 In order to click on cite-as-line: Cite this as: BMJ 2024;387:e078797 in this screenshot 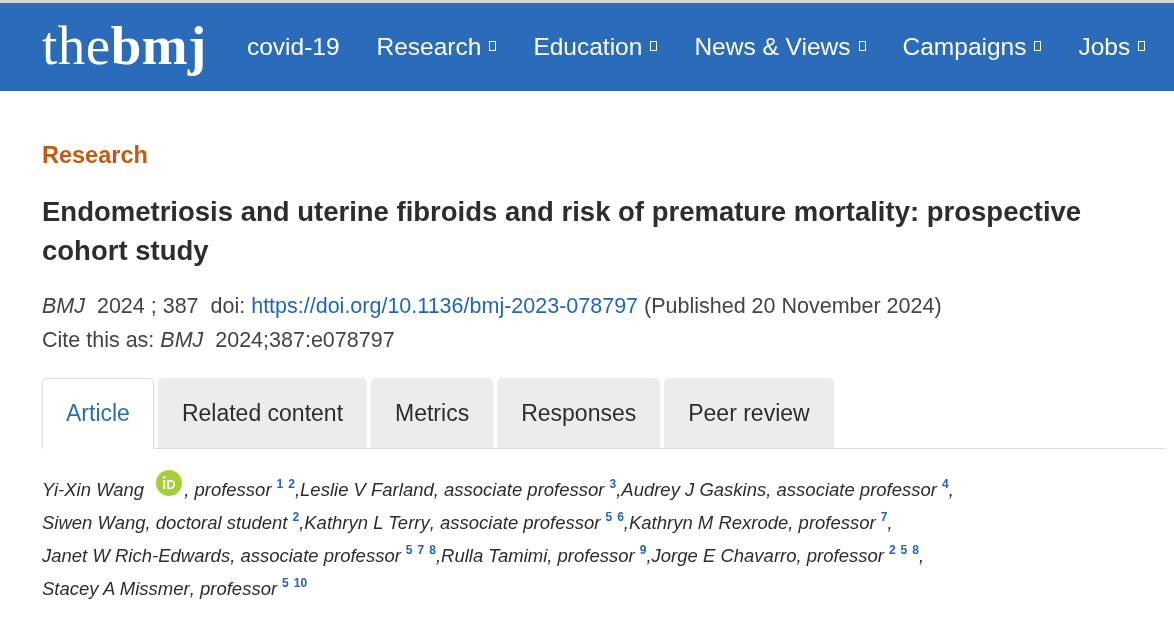, I will do `click(219, 340)`.